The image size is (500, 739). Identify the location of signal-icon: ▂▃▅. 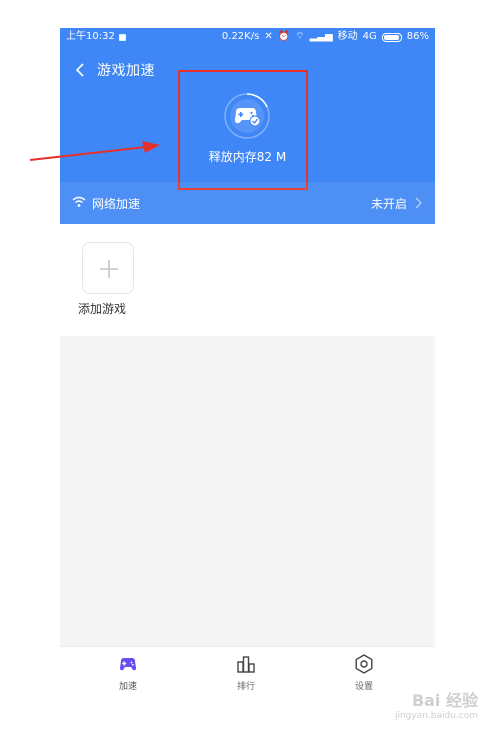
(321, 36).